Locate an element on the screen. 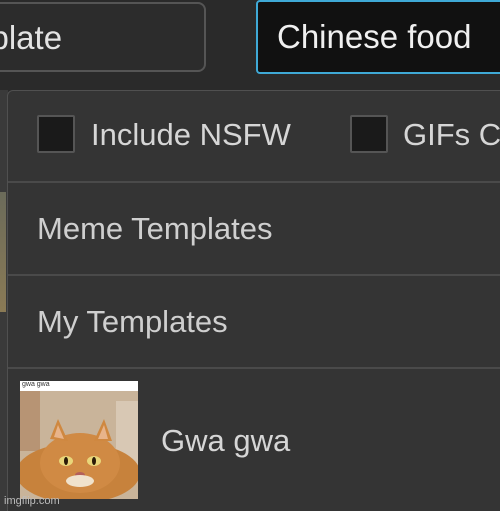 The image size is (500, 511). template-field-text: mplate is located at coordinates (31, 37).